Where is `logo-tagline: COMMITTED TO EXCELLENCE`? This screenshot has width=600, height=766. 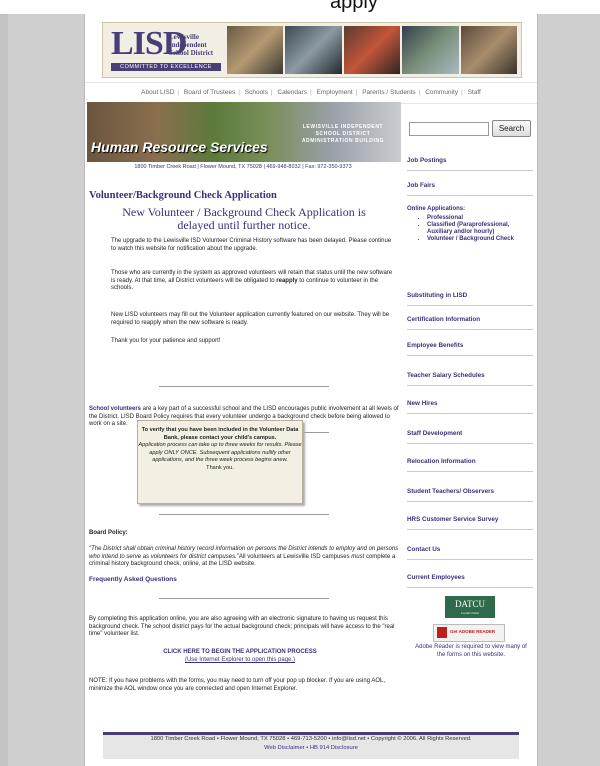
logo-tagline: COMMITTED TO EXCELLENCE is located at coordinates (166, 67).